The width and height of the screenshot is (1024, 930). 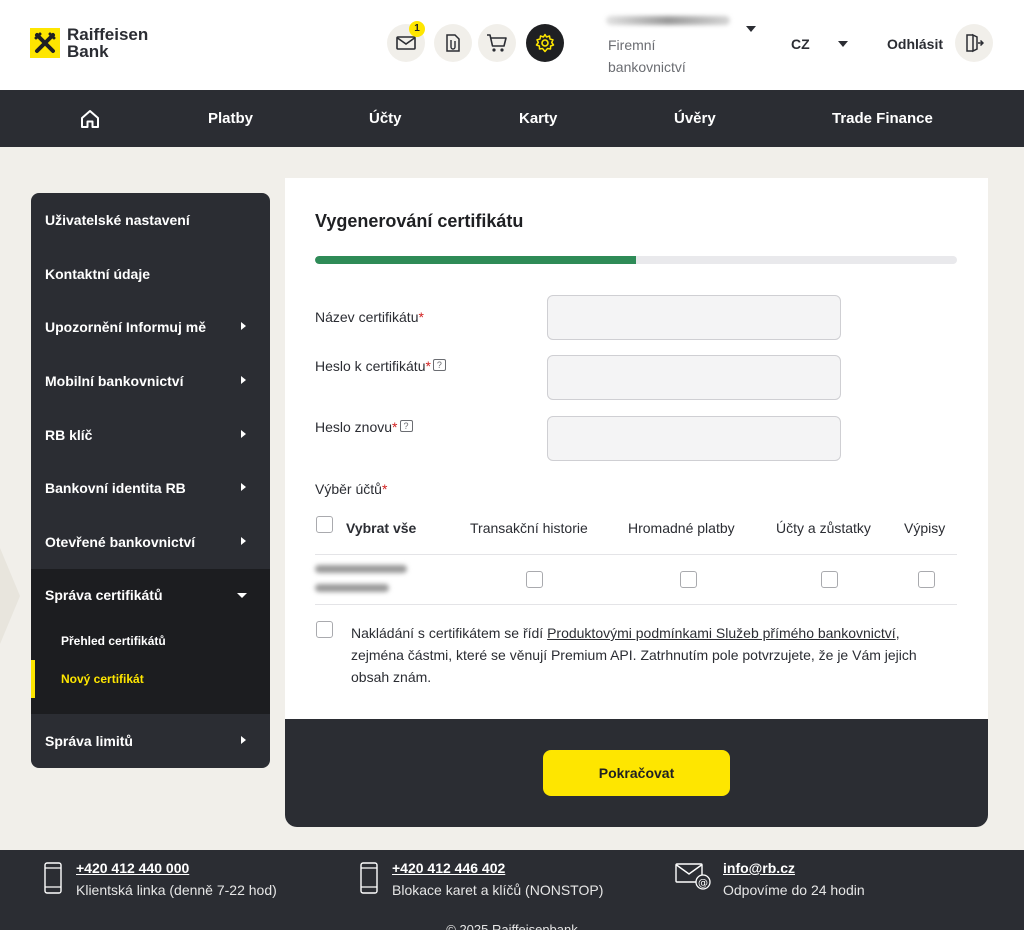 I want to click on sidebar-item-bank-identity: Bankovní identita RB, so click(x=150, y=488).